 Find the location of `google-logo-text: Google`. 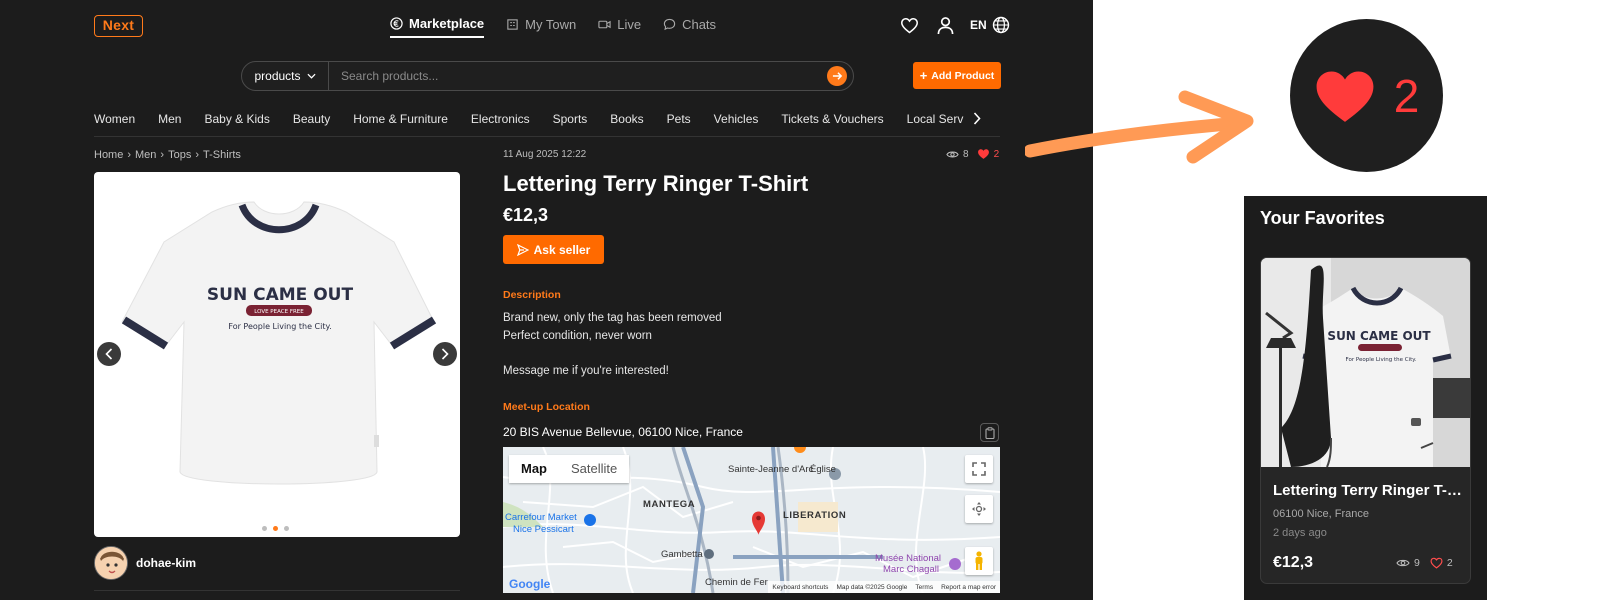

google-logo-text: Google is located at coordinates (530, 584).